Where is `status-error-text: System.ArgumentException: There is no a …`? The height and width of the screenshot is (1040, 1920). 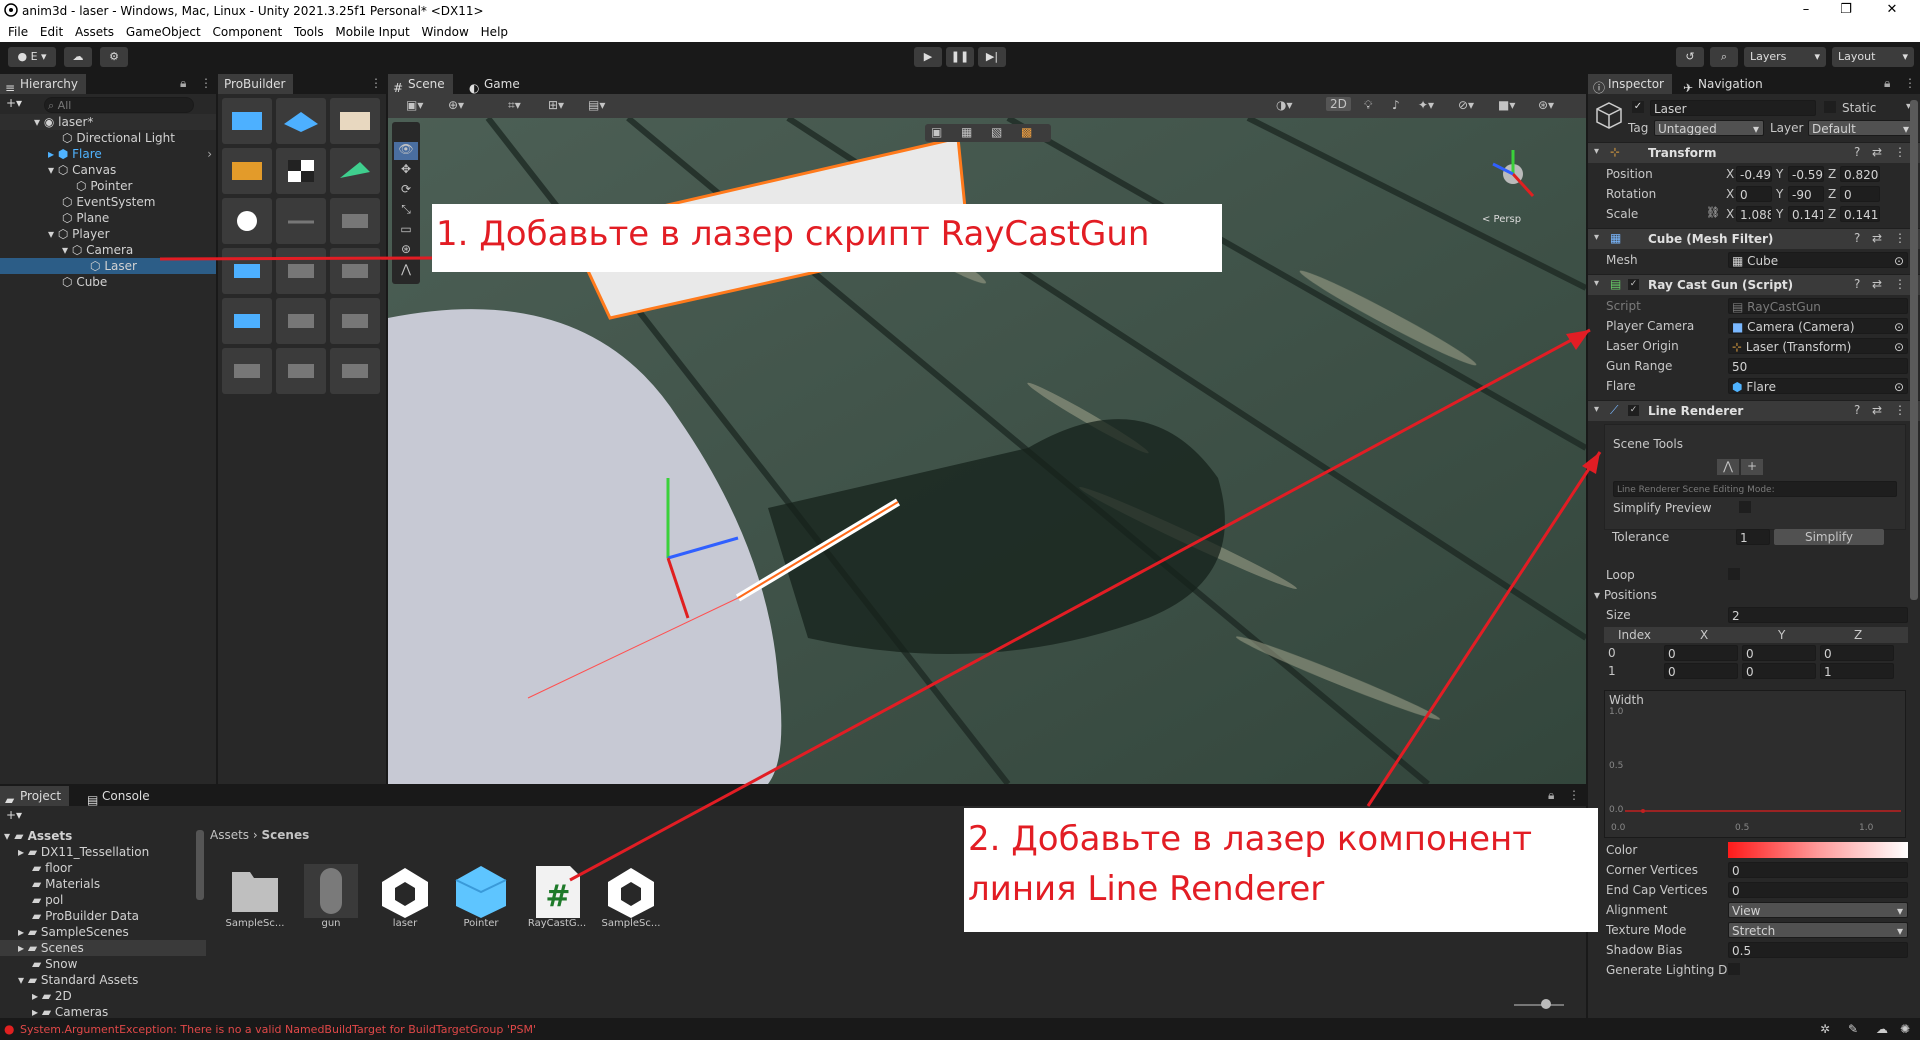
status-error-text: System.ArgumentException: There is no a … is located at coordinates (278, 1029).